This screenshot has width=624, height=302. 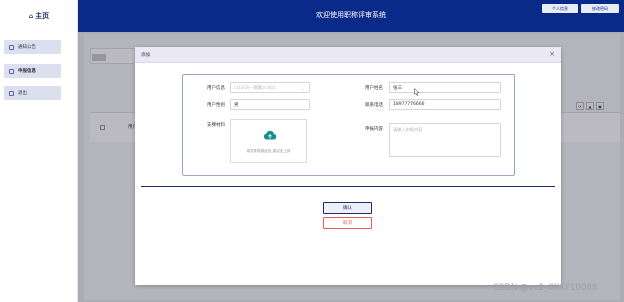 What do you see at coordinates (268, 151) in the screenshot?
I see `upload-hint: 将文件拖到此处,或点击上传` at bounding box center [268, 151].